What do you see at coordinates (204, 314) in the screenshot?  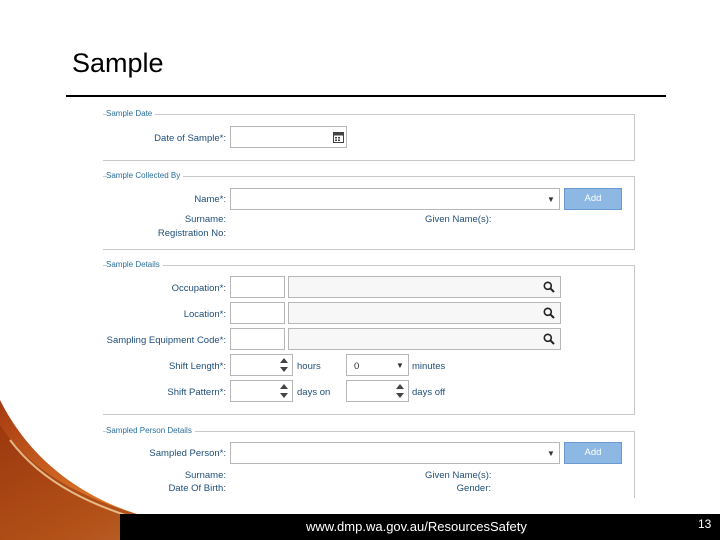 I see `location-label: Location*:` at bounding box center [204, 314].